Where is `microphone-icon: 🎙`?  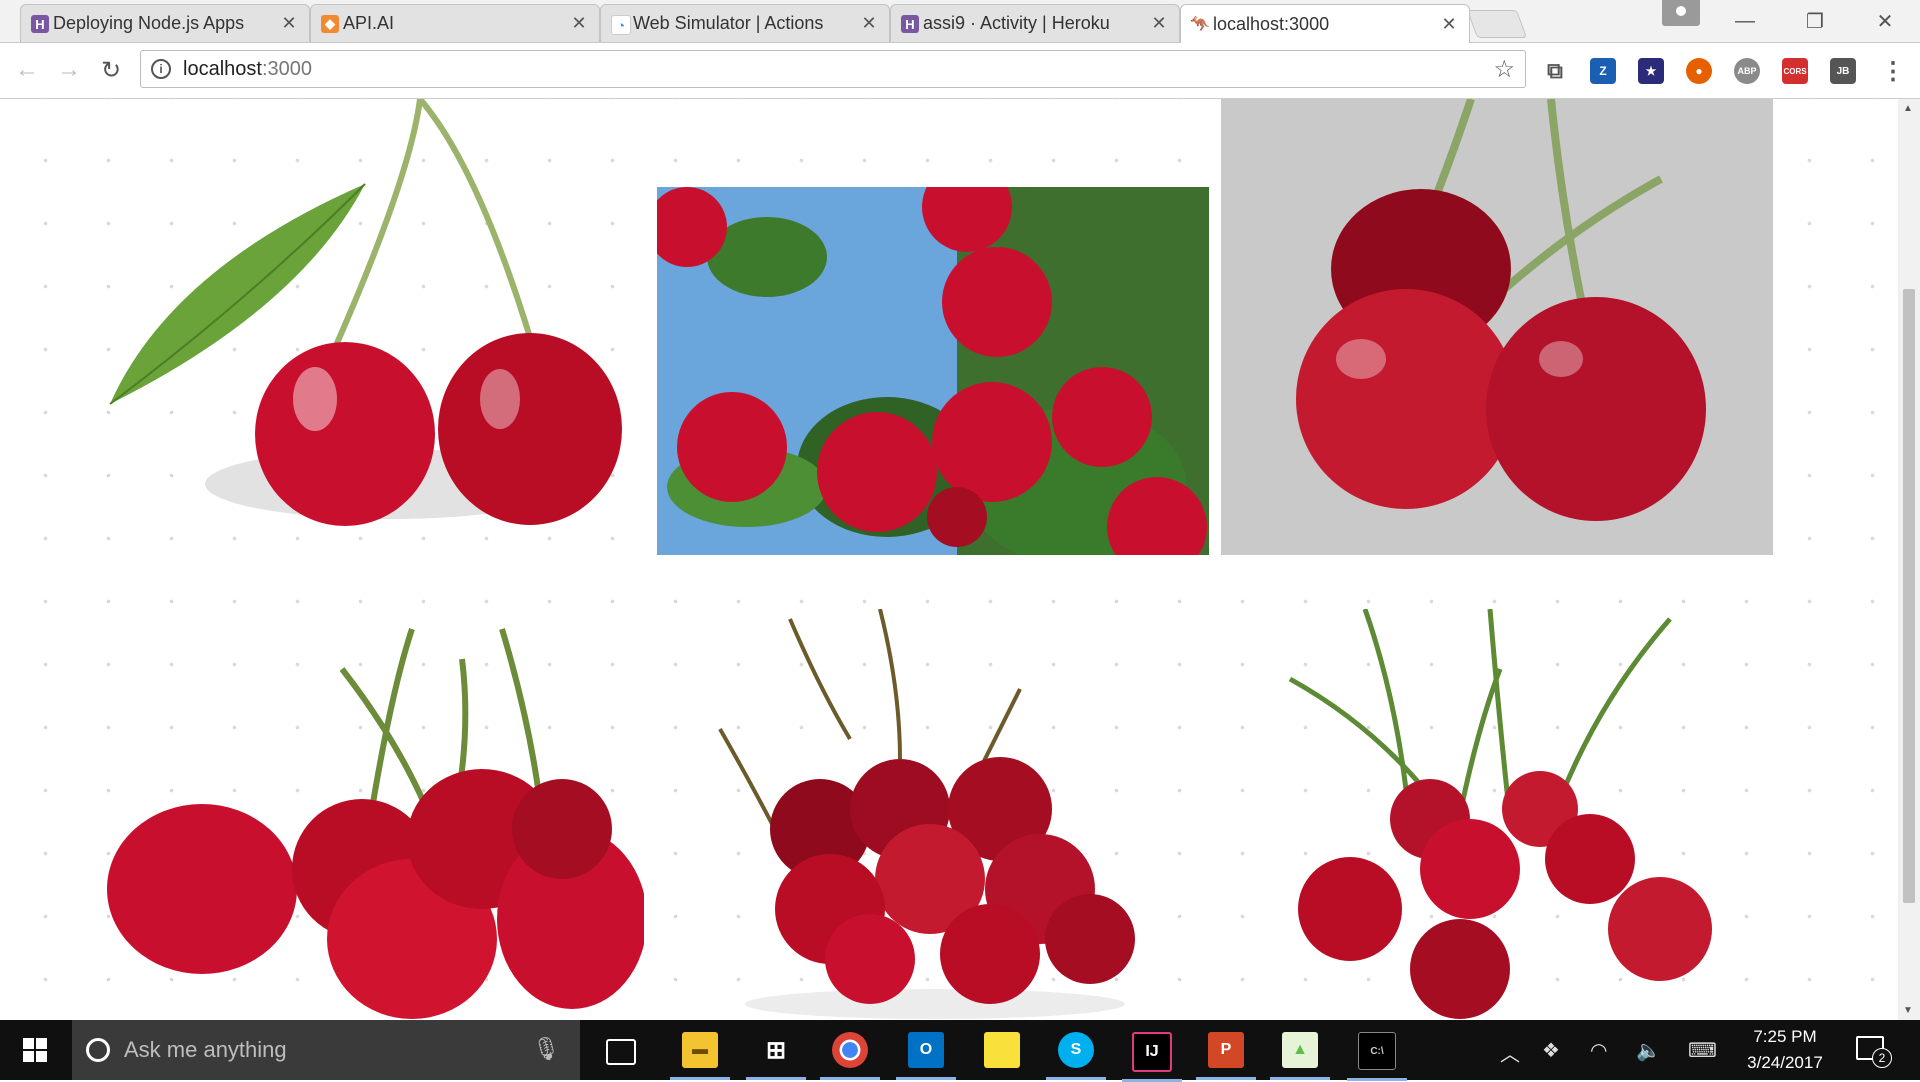
microphone-icon: 🎙 is located at coordinates (546, 1049).